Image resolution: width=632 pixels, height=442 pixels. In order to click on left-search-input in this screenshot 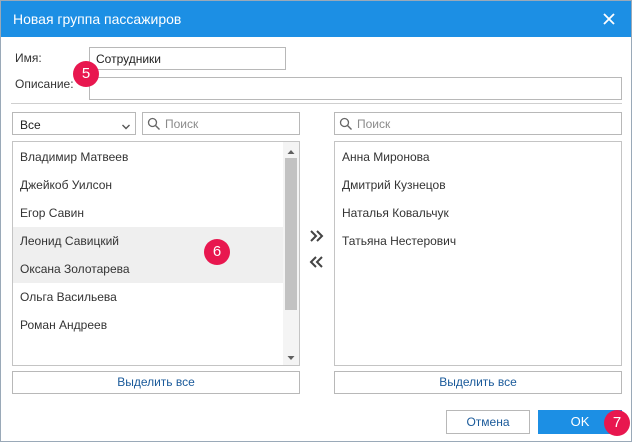, I will do `click(230, 123)`.